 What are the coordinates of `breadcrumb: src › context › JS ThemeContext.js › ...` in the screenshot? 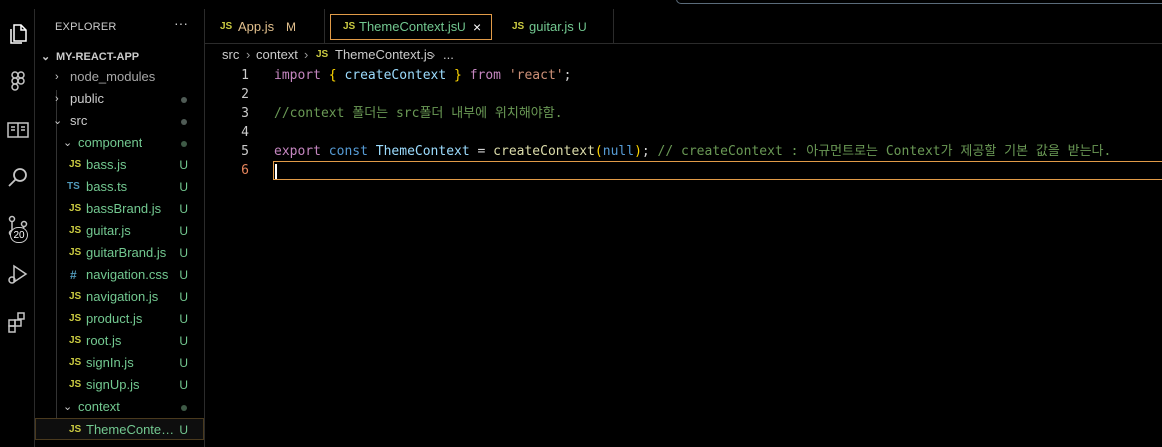 It's located at (683, 55).